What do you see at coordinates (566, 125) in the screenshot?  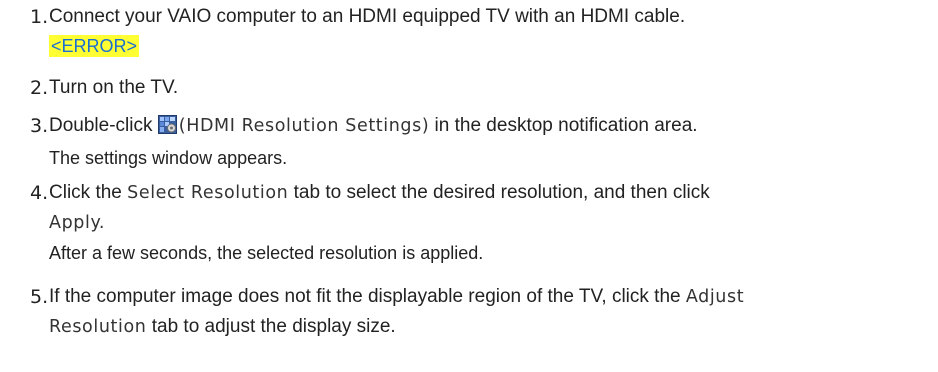 I see `step-text-post: in the desktop notification area.` at bounding box center [566, 125].